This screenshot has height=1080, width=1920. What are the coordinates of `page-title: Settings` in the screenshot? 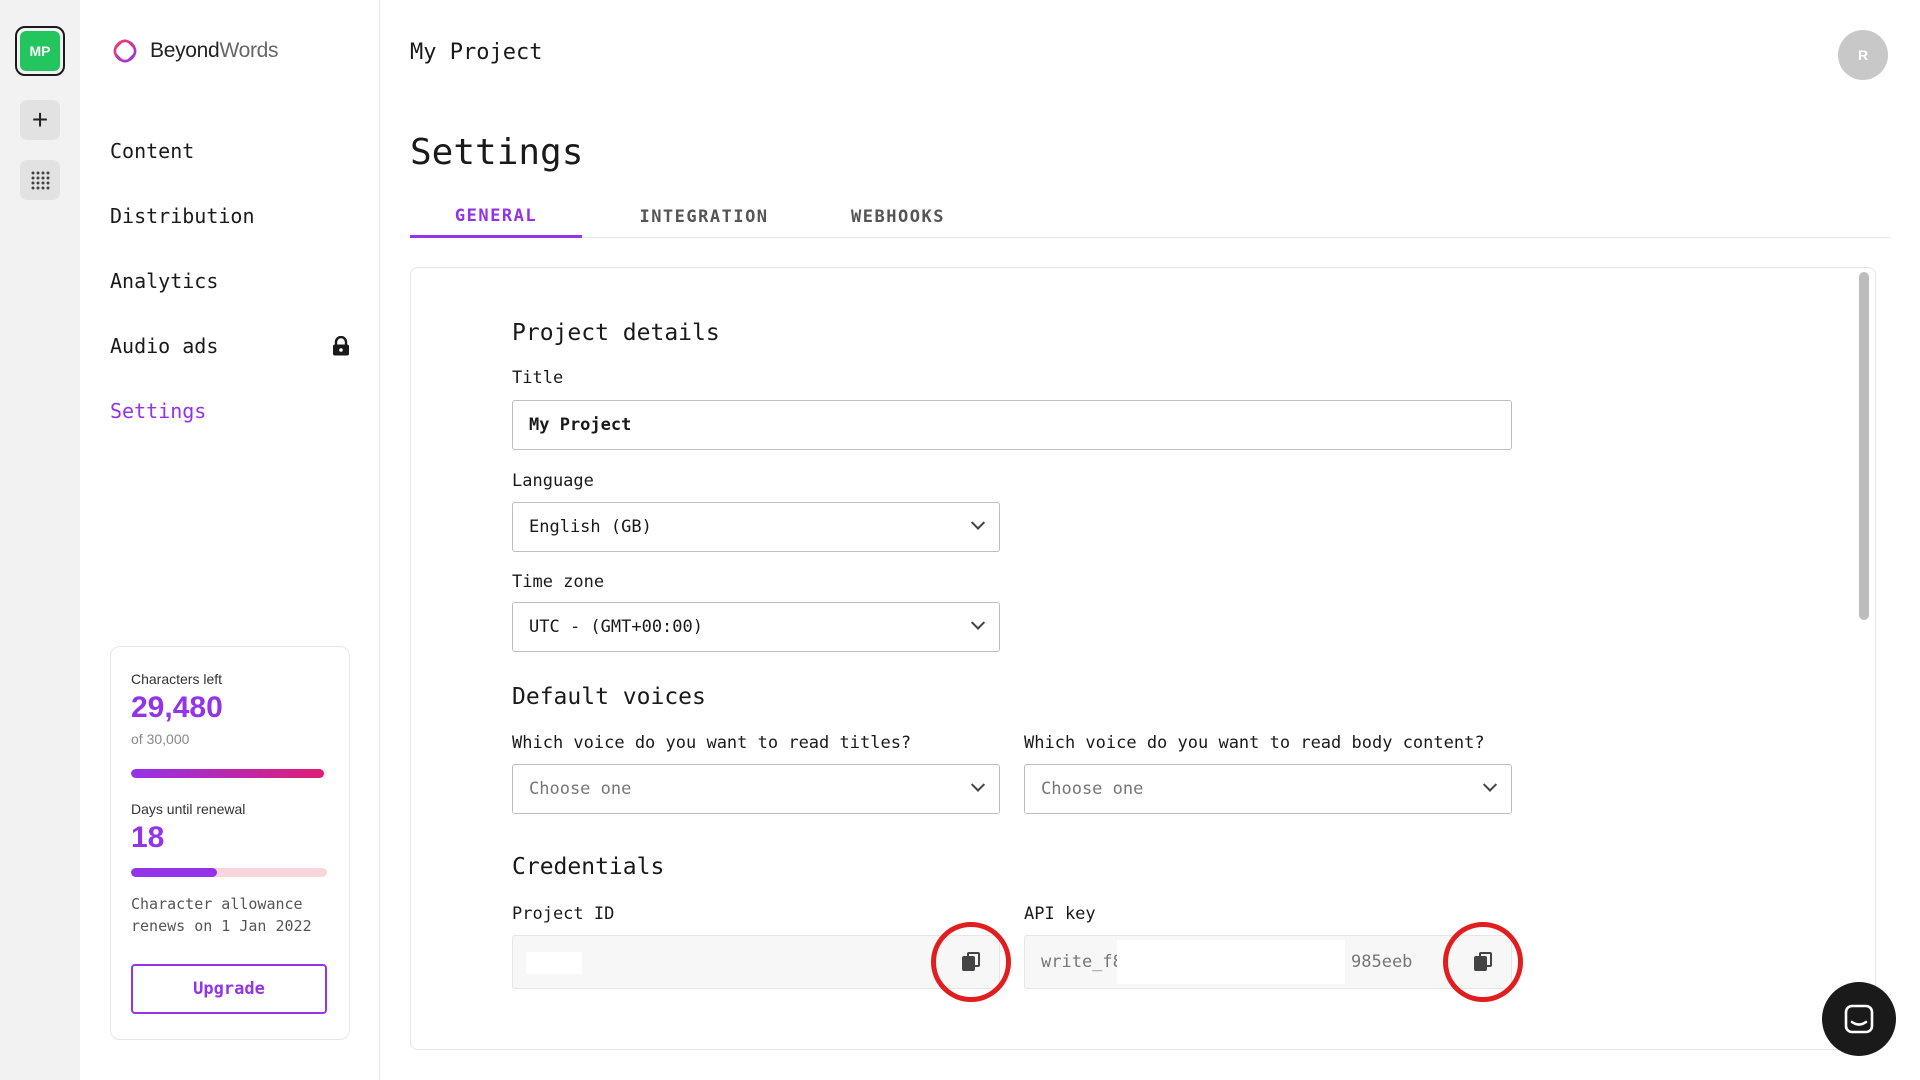 It's located at (497, 152).